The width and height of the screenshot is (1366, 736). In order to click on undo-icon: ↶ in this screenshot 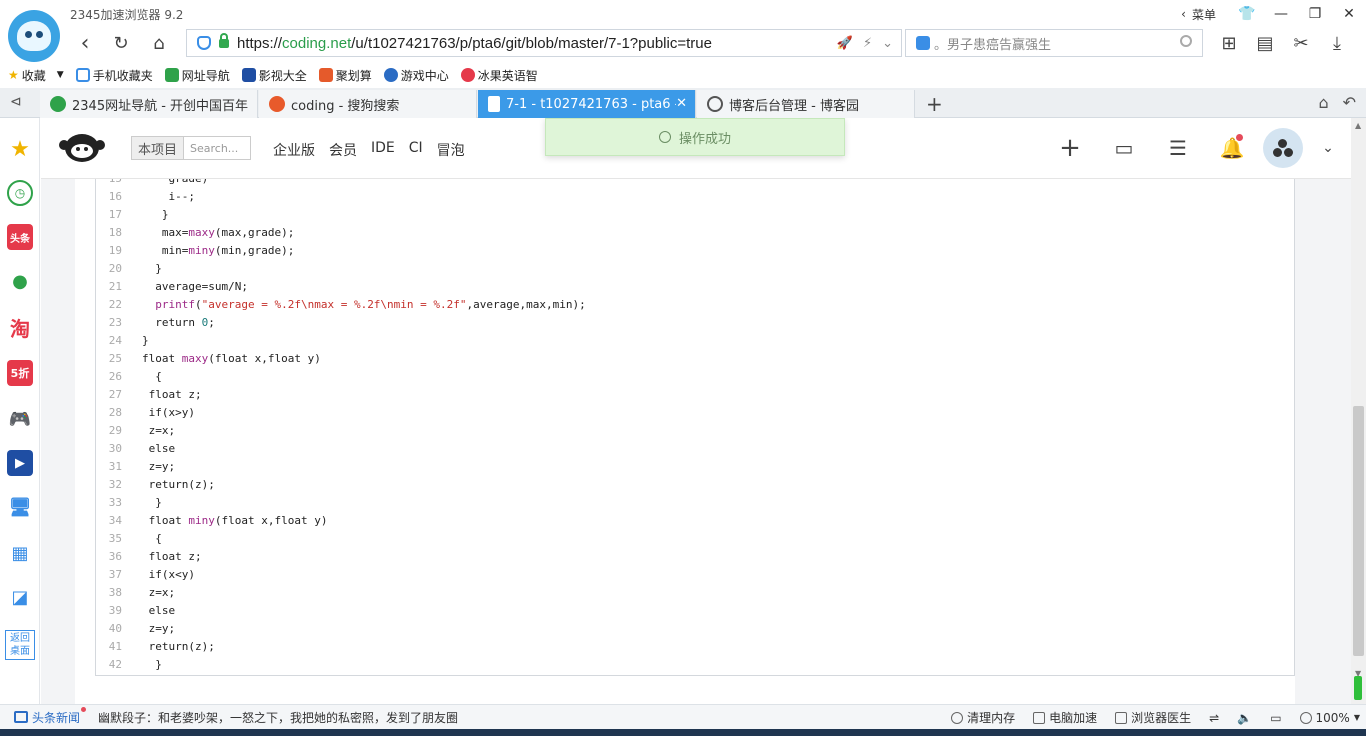, I will do `click(1349, 102)`.